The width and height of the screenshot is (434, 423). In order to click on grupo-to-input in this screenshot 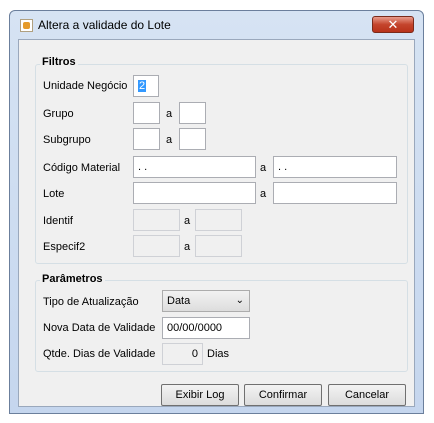, I will do `click(192, 113)`.